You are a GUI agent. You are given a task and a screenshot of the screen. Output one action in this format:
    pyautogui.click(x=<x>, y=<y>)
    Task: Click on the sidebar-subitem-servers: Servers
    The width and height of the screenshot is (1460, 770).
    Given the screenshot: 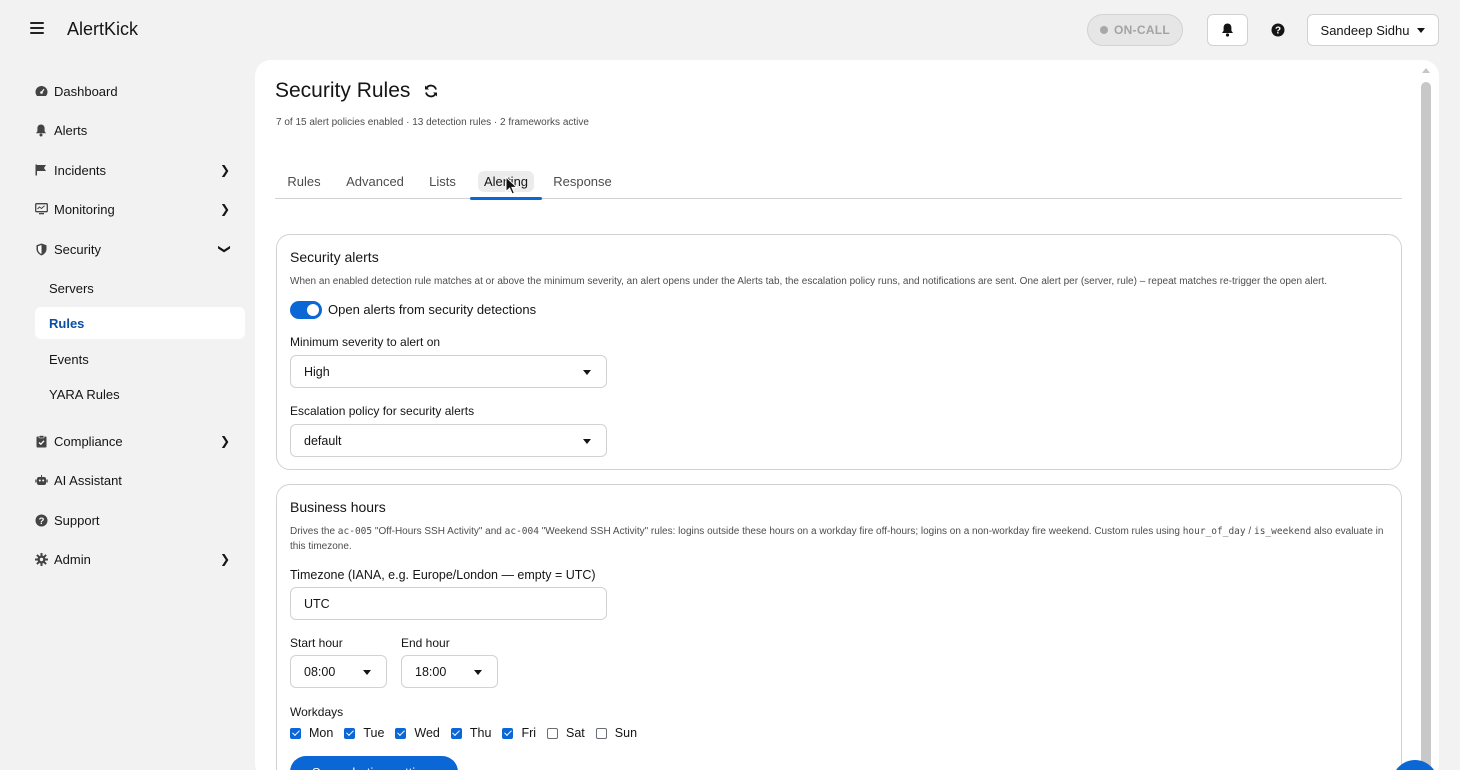 What is the action you would take?
    pyautogui.click(x=140, y=288)
    